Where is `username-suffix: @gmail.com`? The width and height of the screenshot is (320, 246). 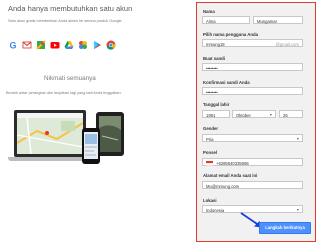
username-suffix: @gmail.com is located at coordinates (287, 44).